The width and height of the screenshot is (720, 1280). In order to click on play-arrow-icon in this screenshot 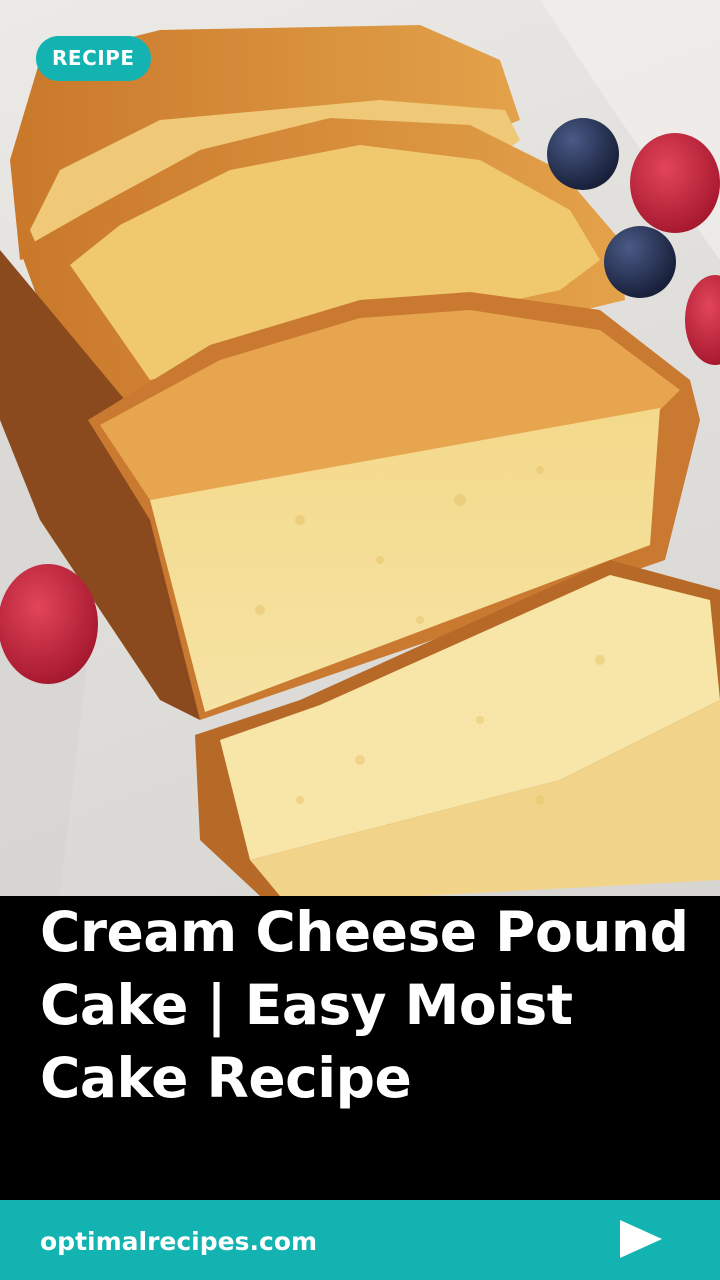, I will do `click(641, 1239)`.